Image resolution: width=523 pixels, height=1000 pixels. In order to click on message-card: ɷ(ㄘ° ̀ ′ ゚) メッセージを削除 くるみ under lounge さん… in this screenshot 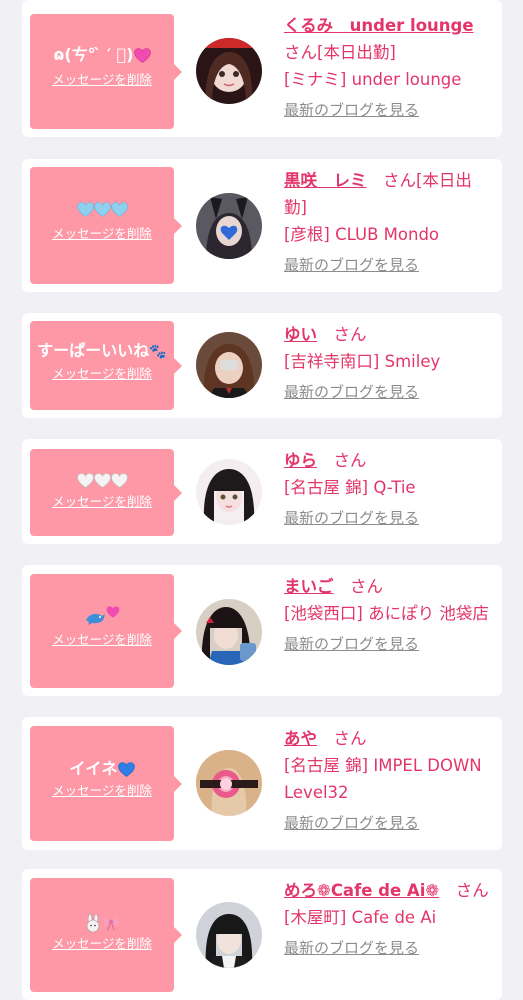, I will do `click(262, 68)`.